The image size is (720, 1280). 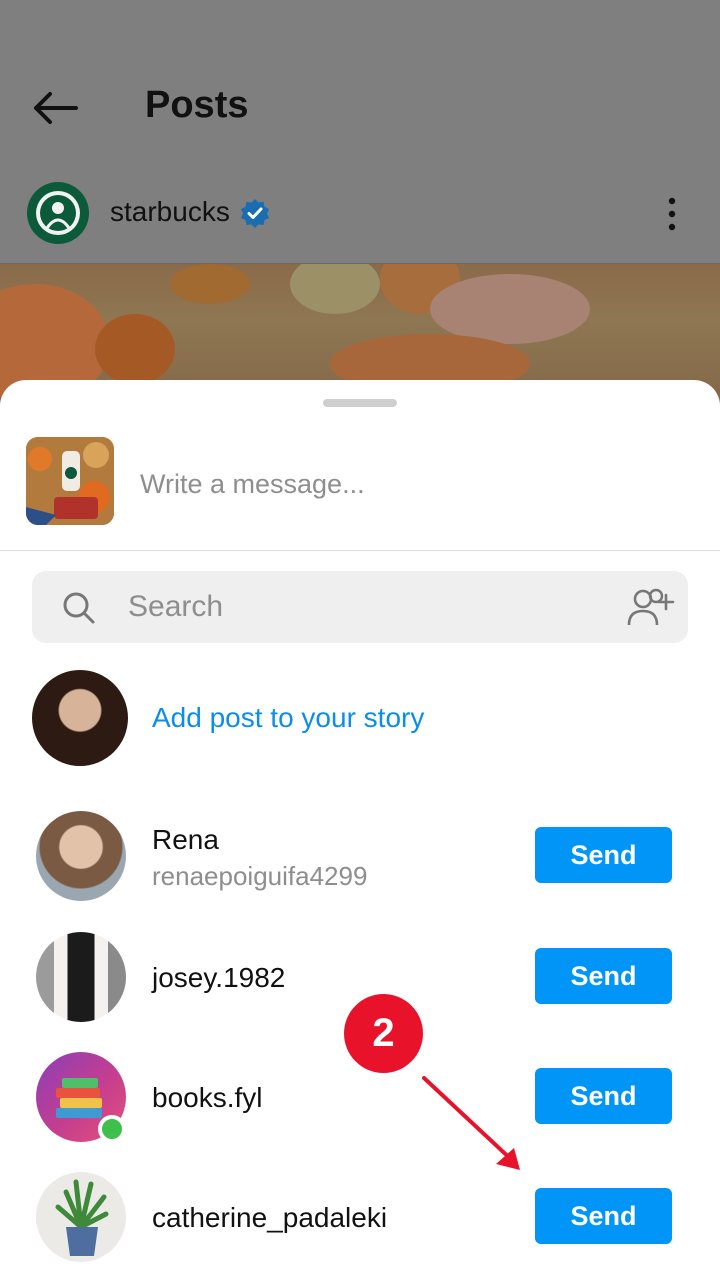 What do you see at coordinates (360, 550) in the screenshot?
I see `divider` at bounding box center [360, 550].